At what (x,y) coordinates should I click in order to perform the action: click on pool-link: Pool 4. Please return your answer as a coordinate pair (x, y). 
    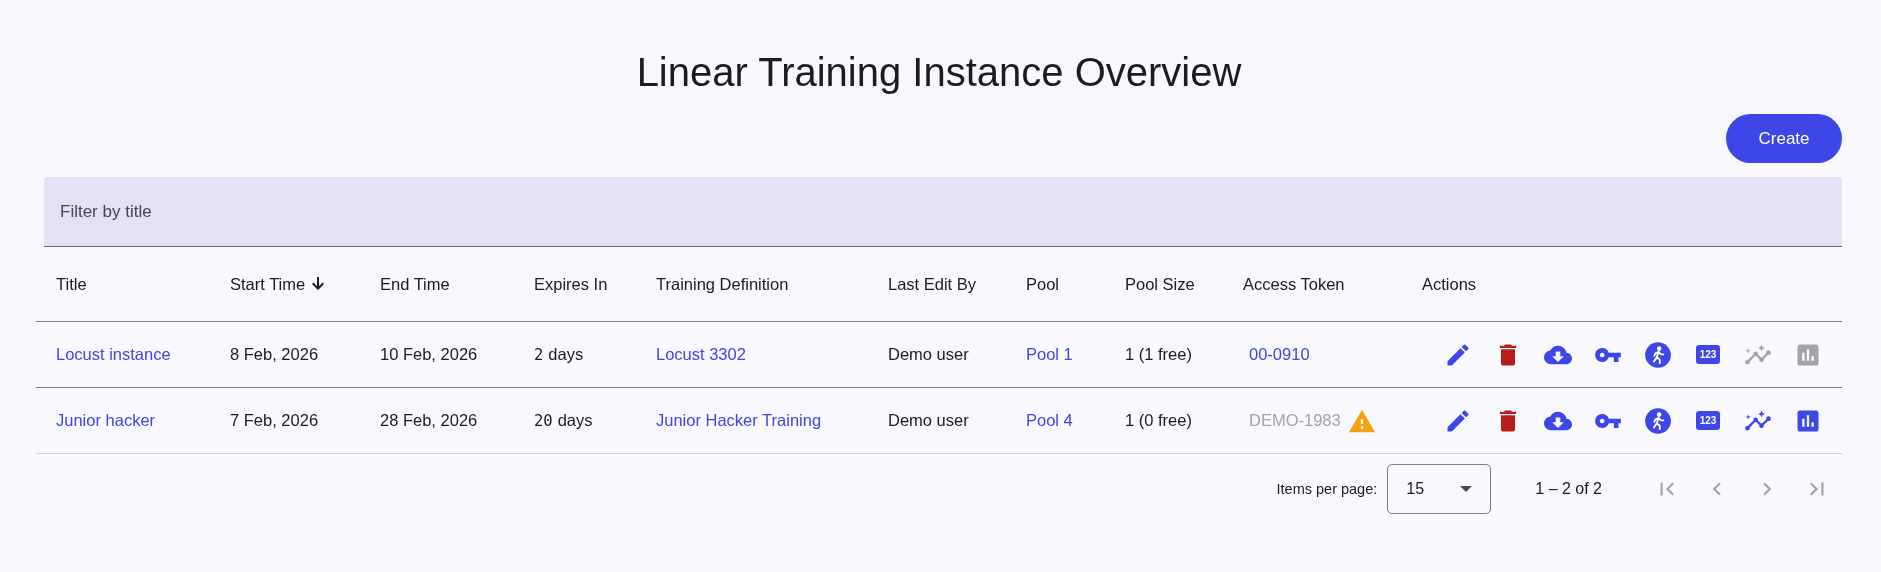
    Looking at the image, I should click on (1049, 420).